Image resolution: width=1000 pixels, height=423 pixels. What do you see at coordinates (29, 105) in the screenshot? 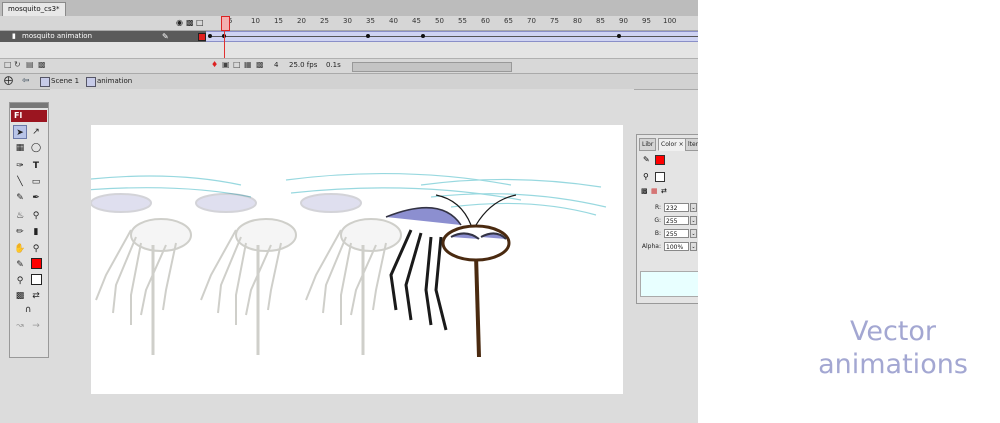
I see `tools-panel-header` at bounding box center [29, 105].